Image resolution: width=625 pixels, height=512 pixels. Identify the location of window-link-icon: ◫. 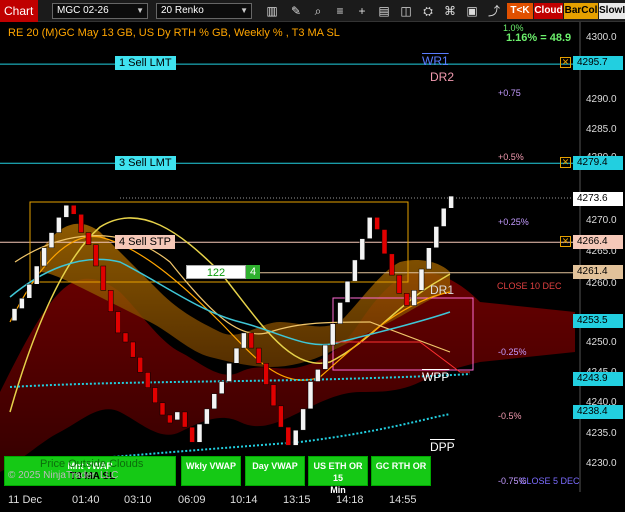
(406, 11).